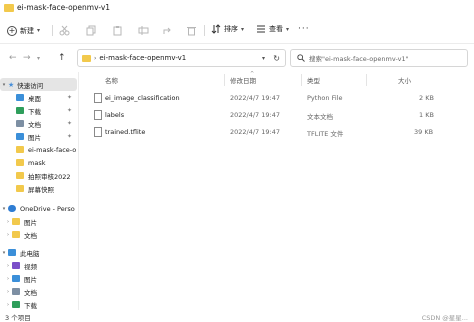 Image resolution: width=474 pixels, height=322 pixels. What do you see at coordinates (261, 29) in the screenshot?
I see `view-icon` at bounding box center [261, 29].